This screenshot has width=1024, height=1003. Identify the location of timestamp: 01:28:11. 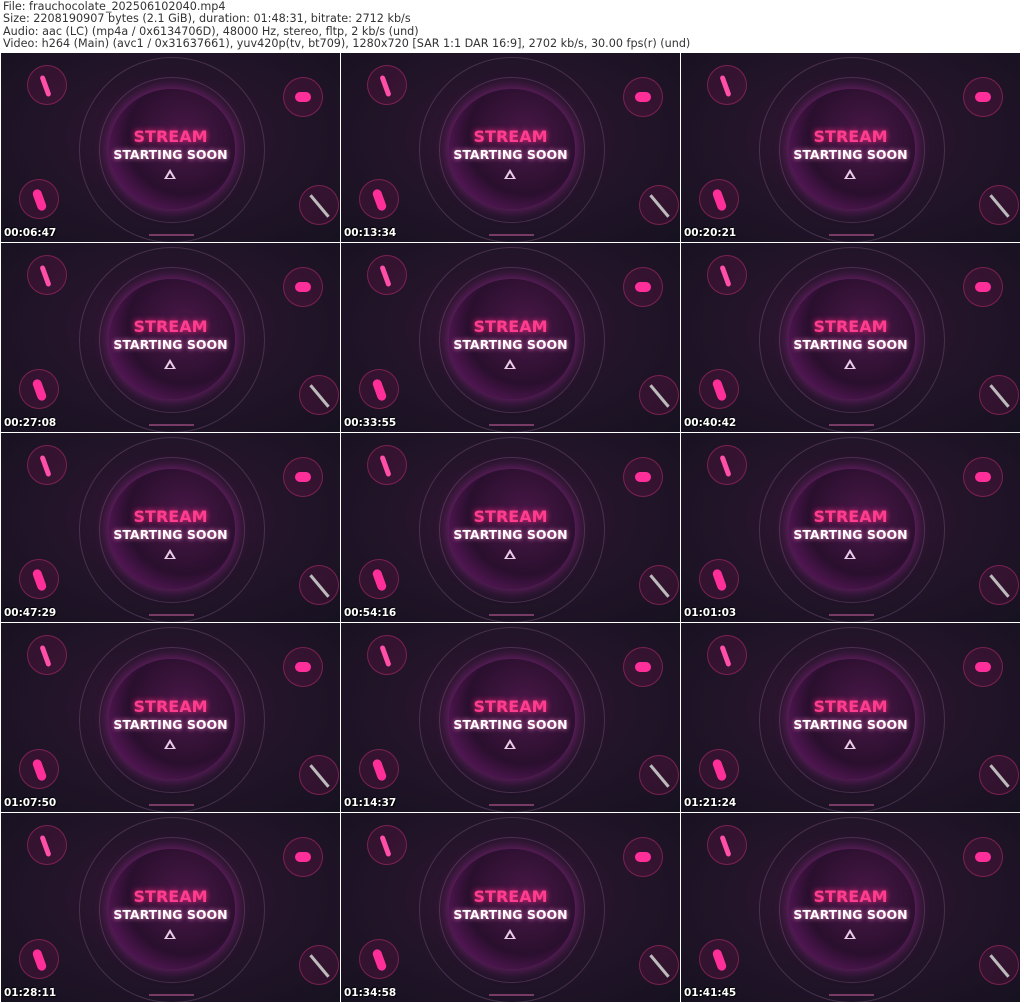
(30, 993).